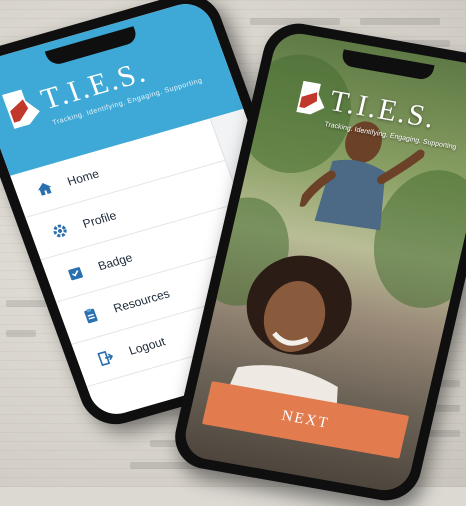  What do you see at coordinates (45, 188) in the screenshot?
I see `home-icon` at bounding box center [45, 188].